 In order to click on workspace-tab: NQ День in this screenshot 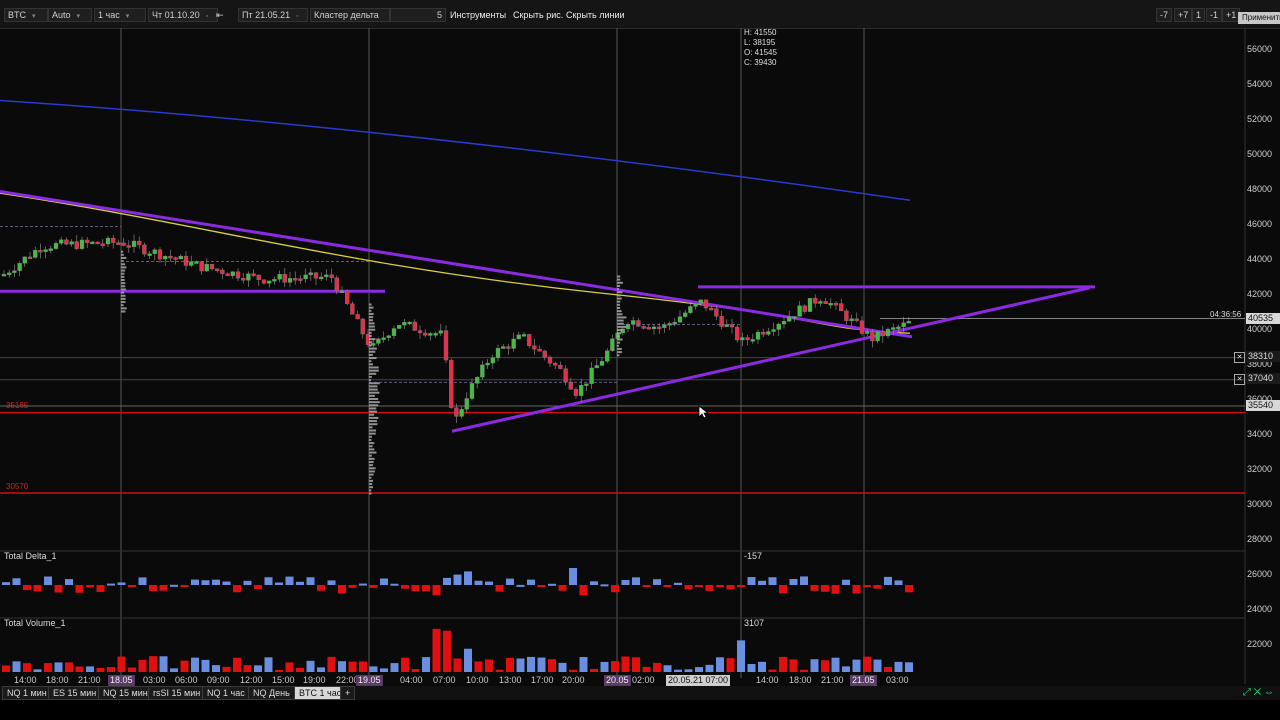, I will do `click(271, 693)`.